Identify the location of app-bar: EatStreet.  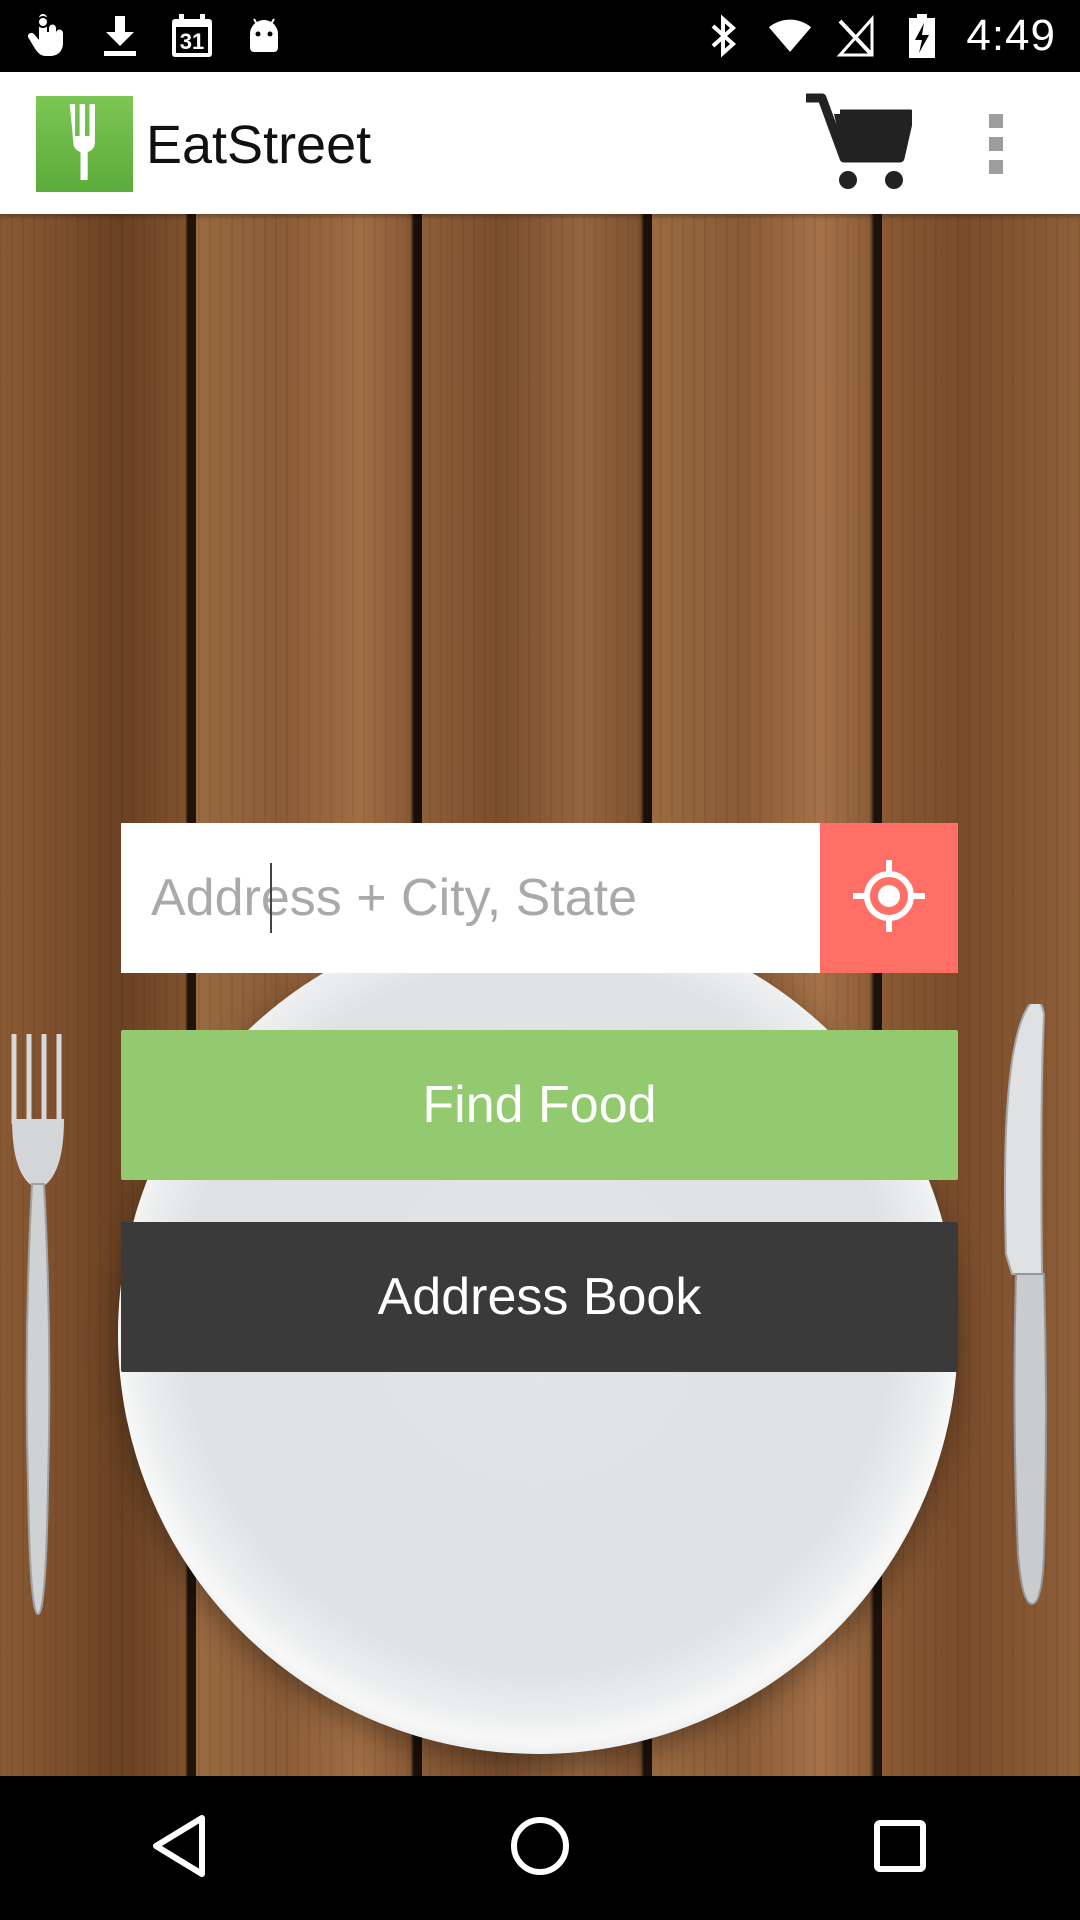
(540, 143).